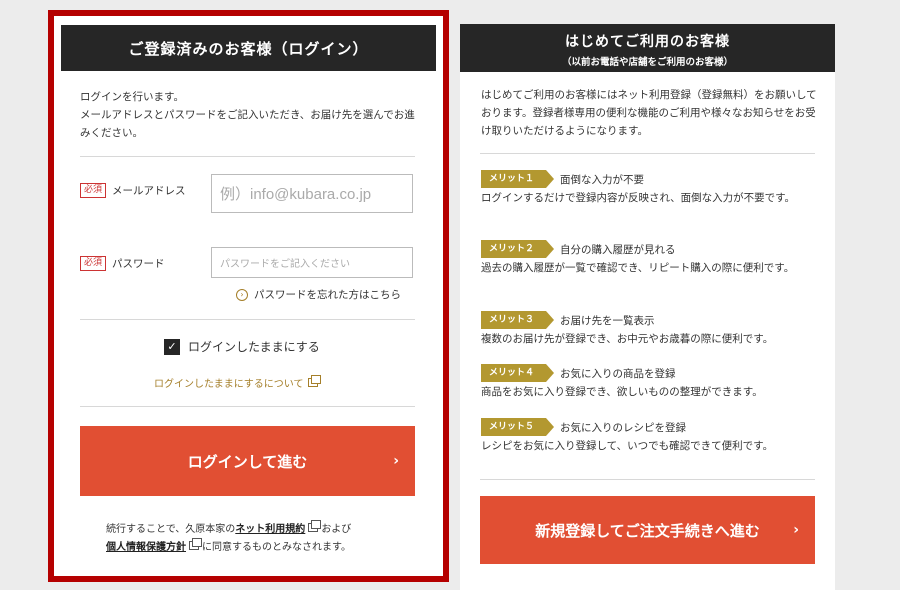 The image size is (900, 590). I want to click on email-input: 例）info@kubara.co.jp, so click(312, 193).